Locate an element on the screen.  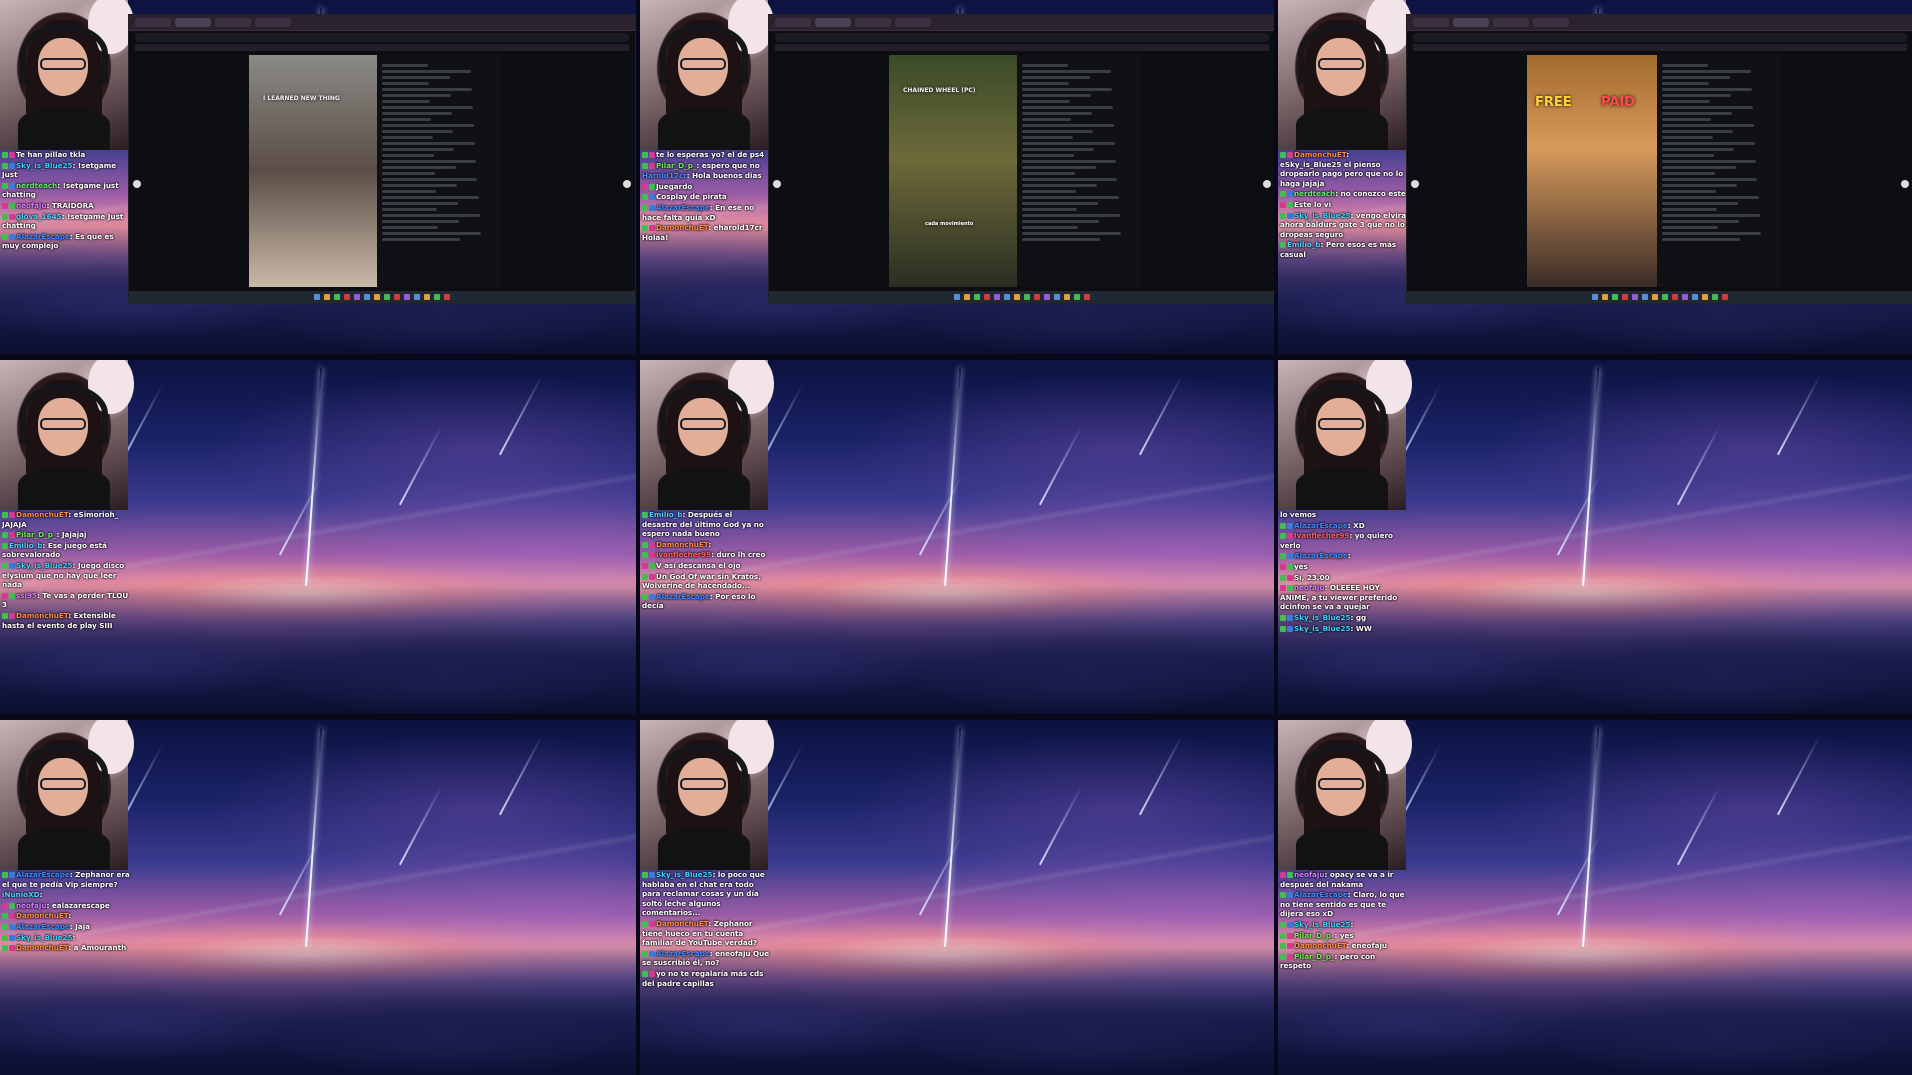
chat-username: Ivanflecher99 is located at coordinates (1321, 535).